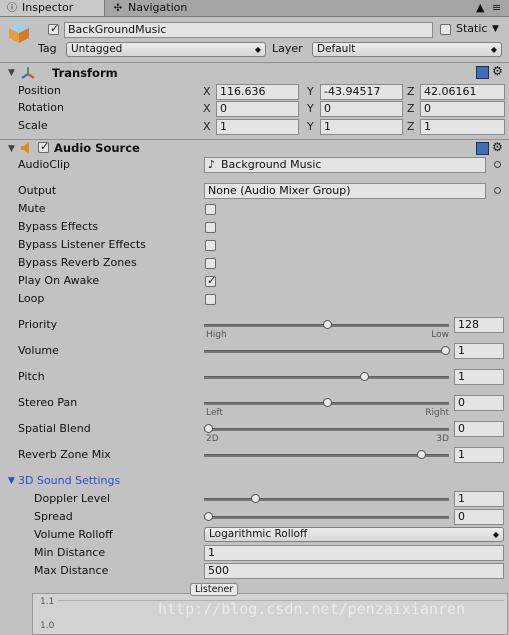  Describe the element at coordinates (47, 626) in the screenshot. I see `graph-tick-label: 1.0` at that location.